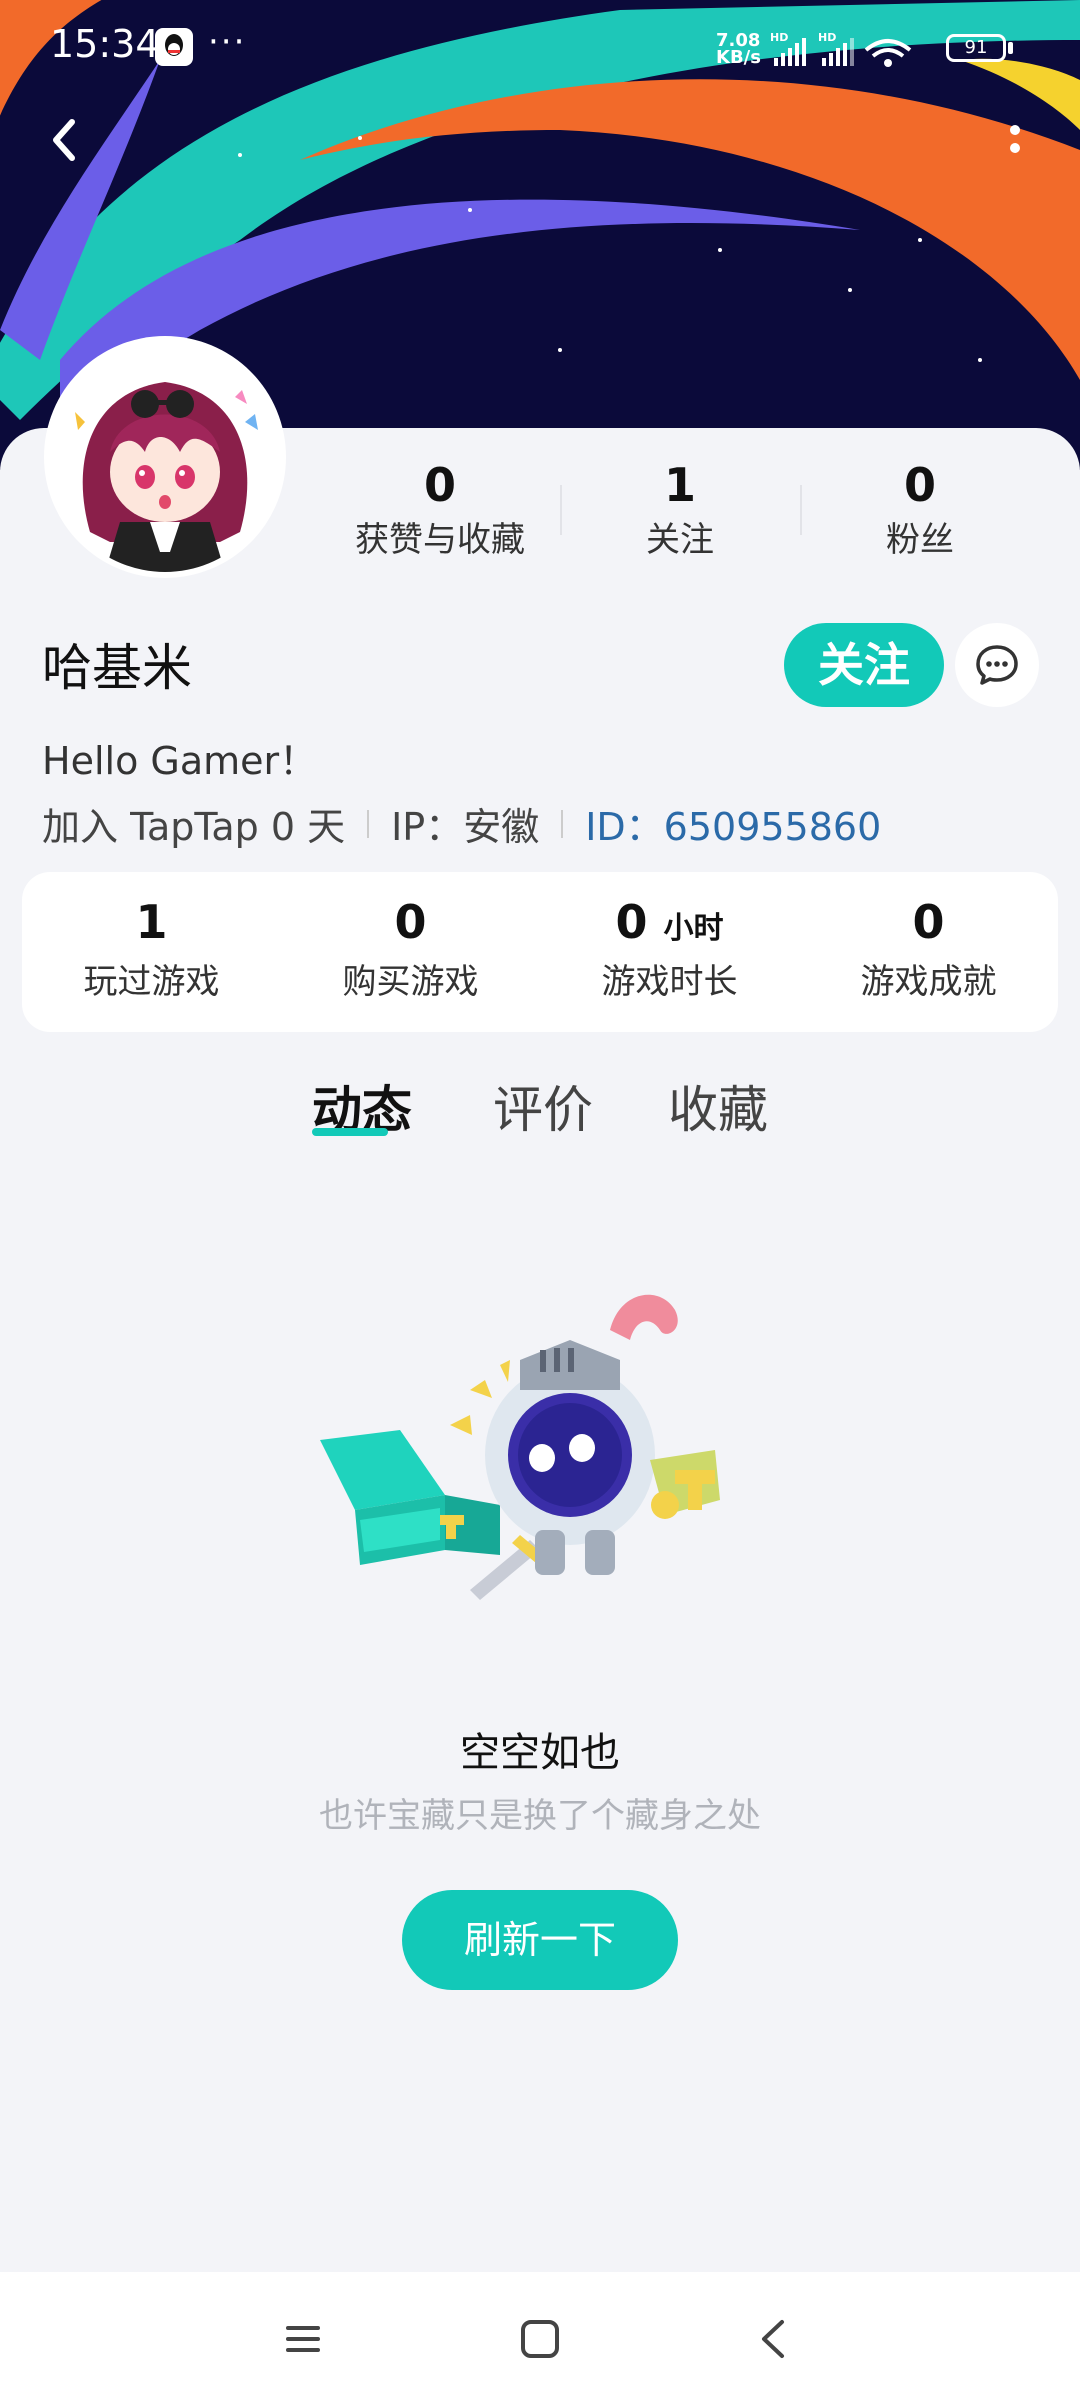 The width and height of the screenshot is (1080, 2400). What do you see at coordinates (1015, 139) in the screenshot?
I see `more-vertical-icon` at bounding box center [1015, 139].